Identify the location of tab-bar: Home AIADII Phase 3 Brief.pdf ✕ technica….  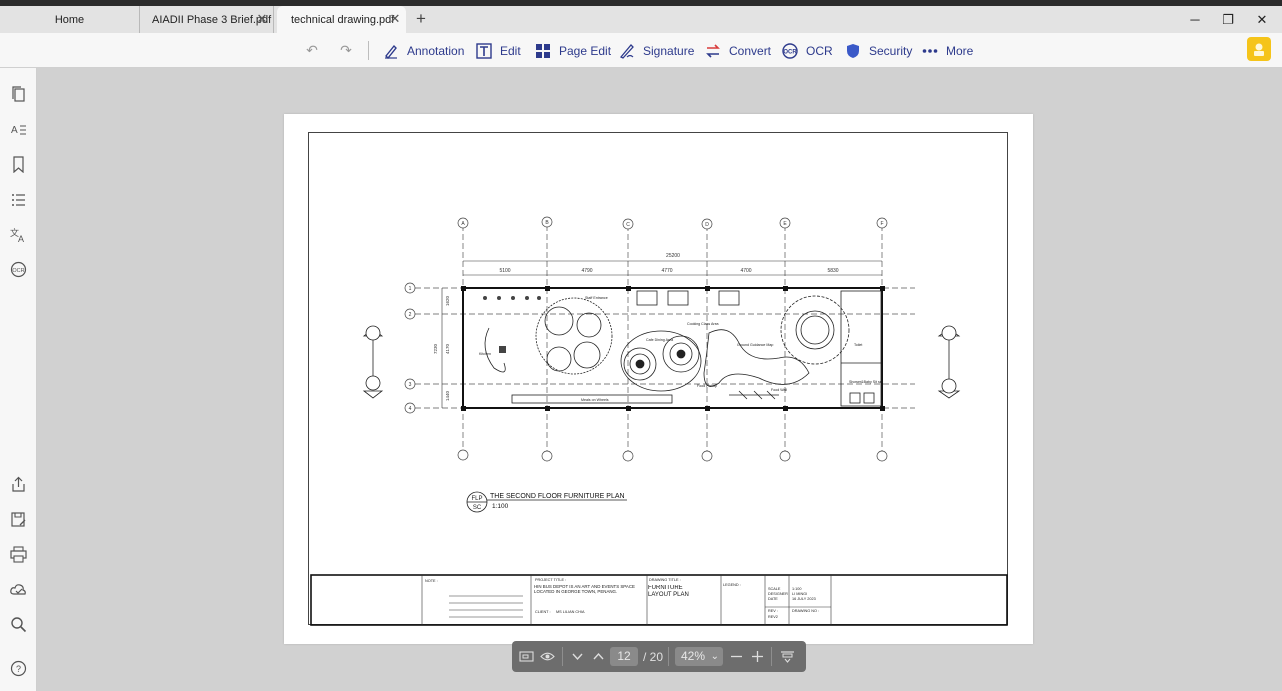
(641, 19).